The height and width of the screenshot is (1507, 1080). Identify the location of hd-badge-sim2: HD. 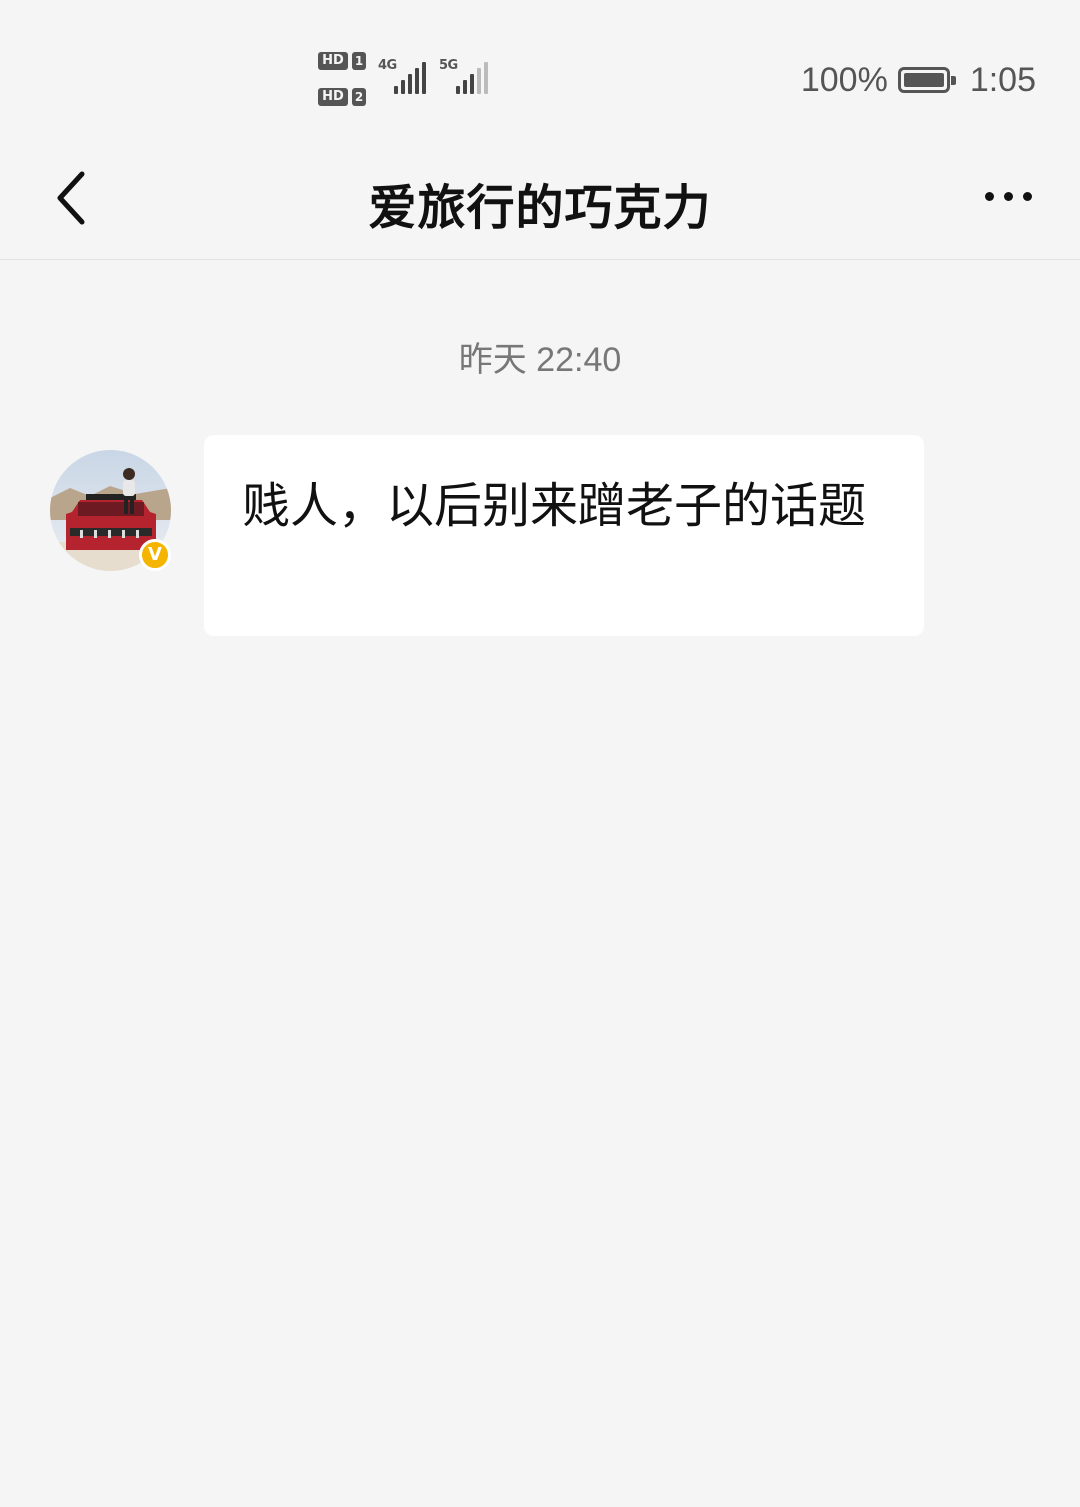
(333, 97).